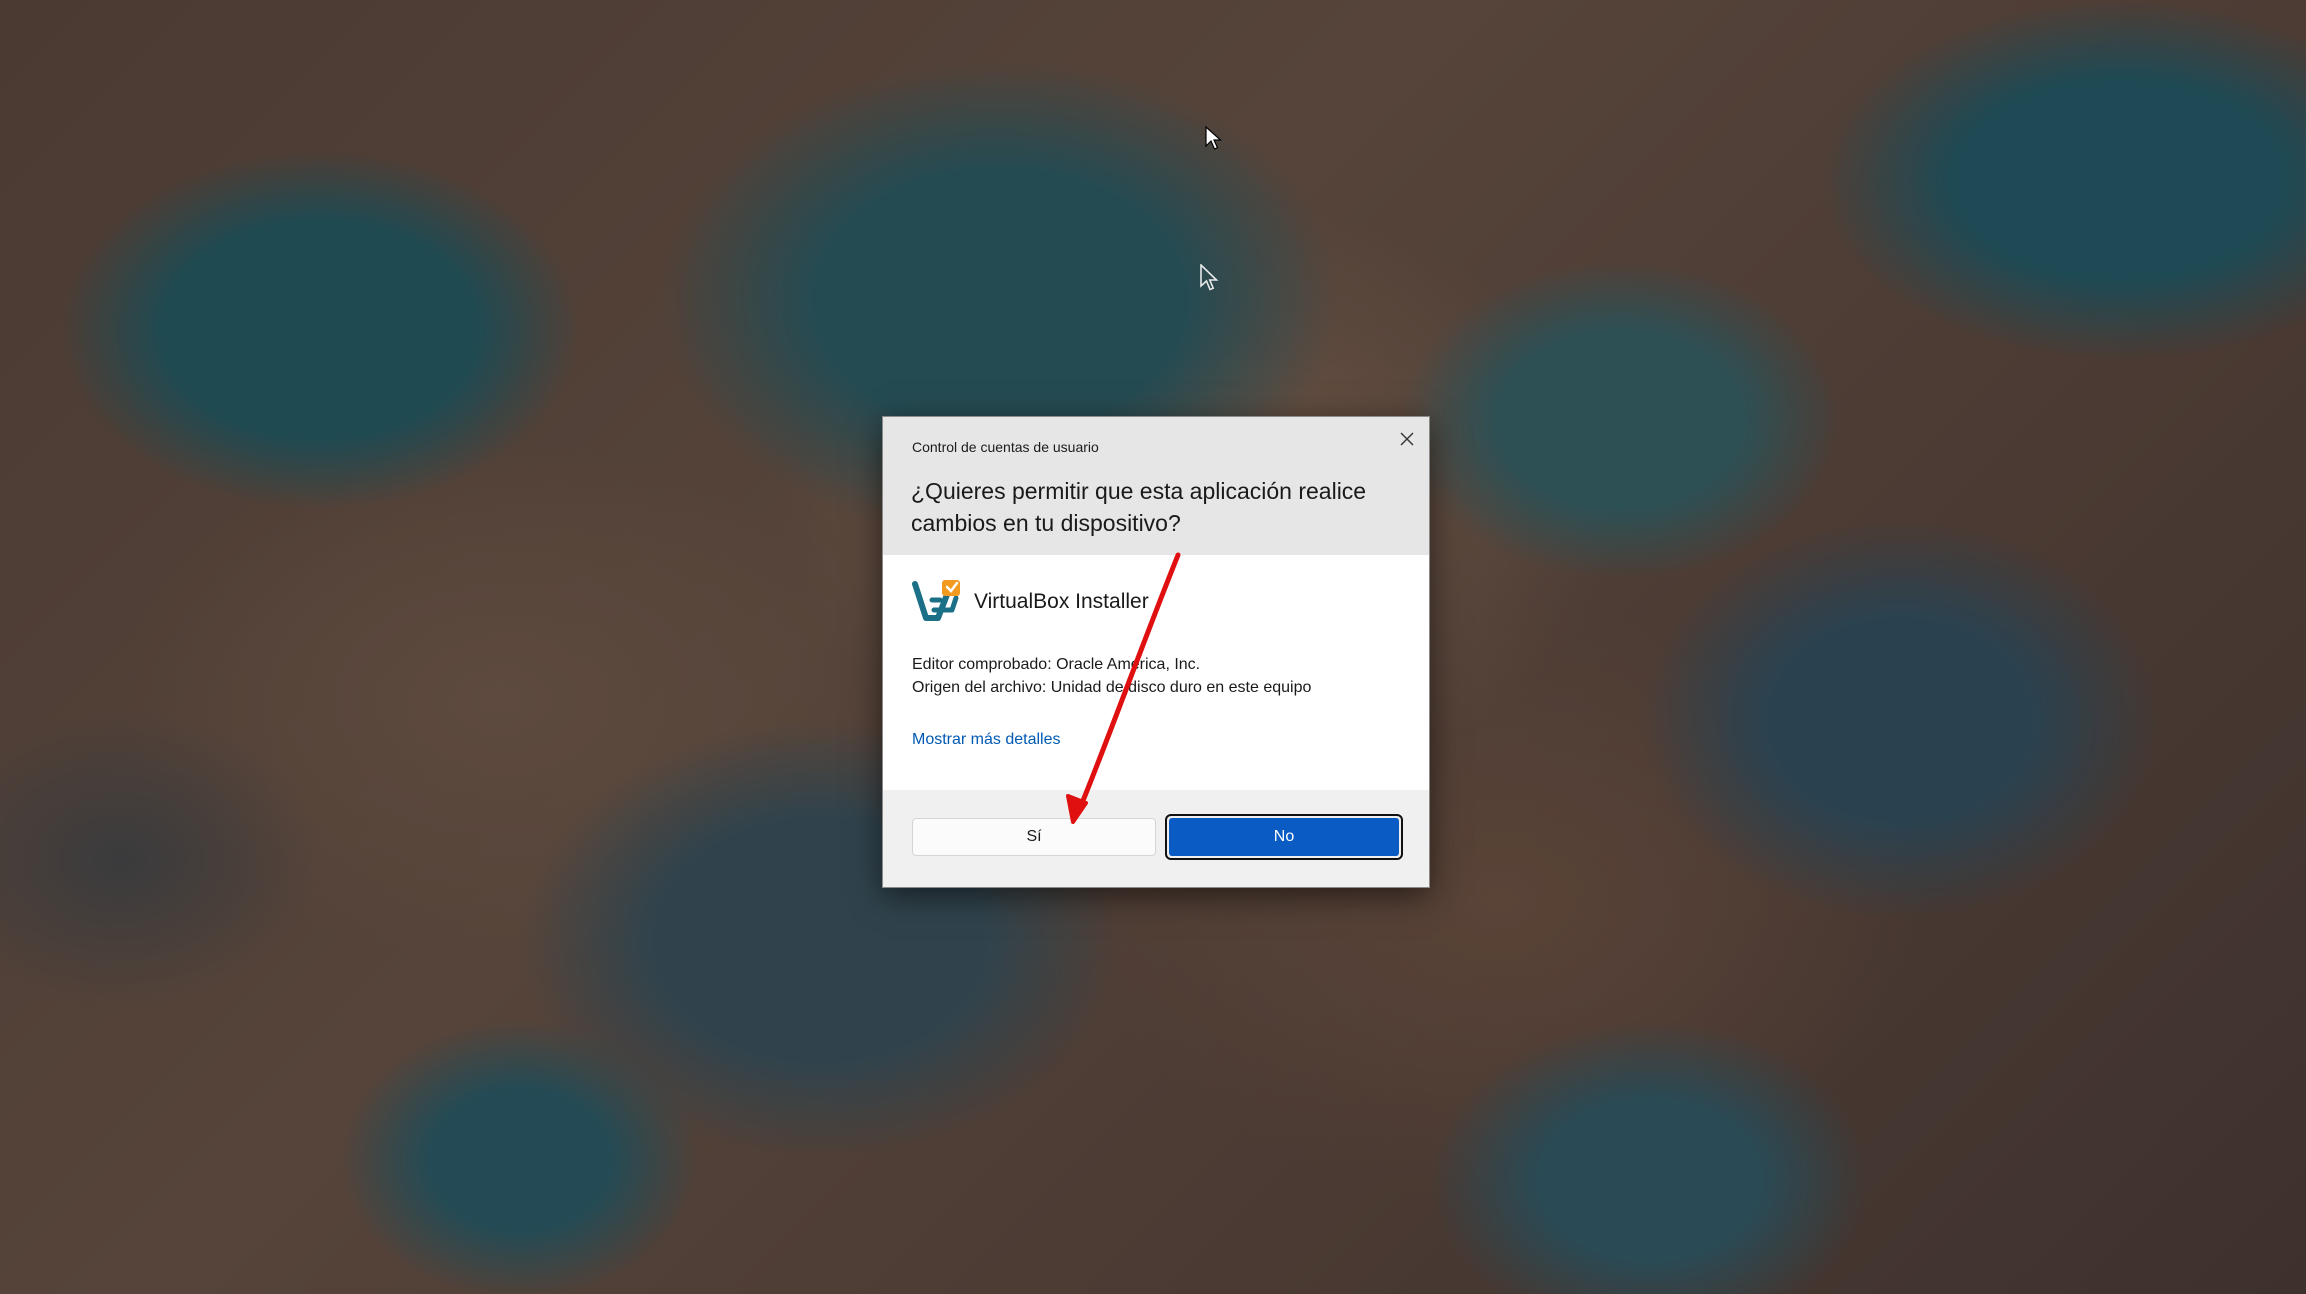  I want to click on yes-button: Sí, so click(1034, 837).